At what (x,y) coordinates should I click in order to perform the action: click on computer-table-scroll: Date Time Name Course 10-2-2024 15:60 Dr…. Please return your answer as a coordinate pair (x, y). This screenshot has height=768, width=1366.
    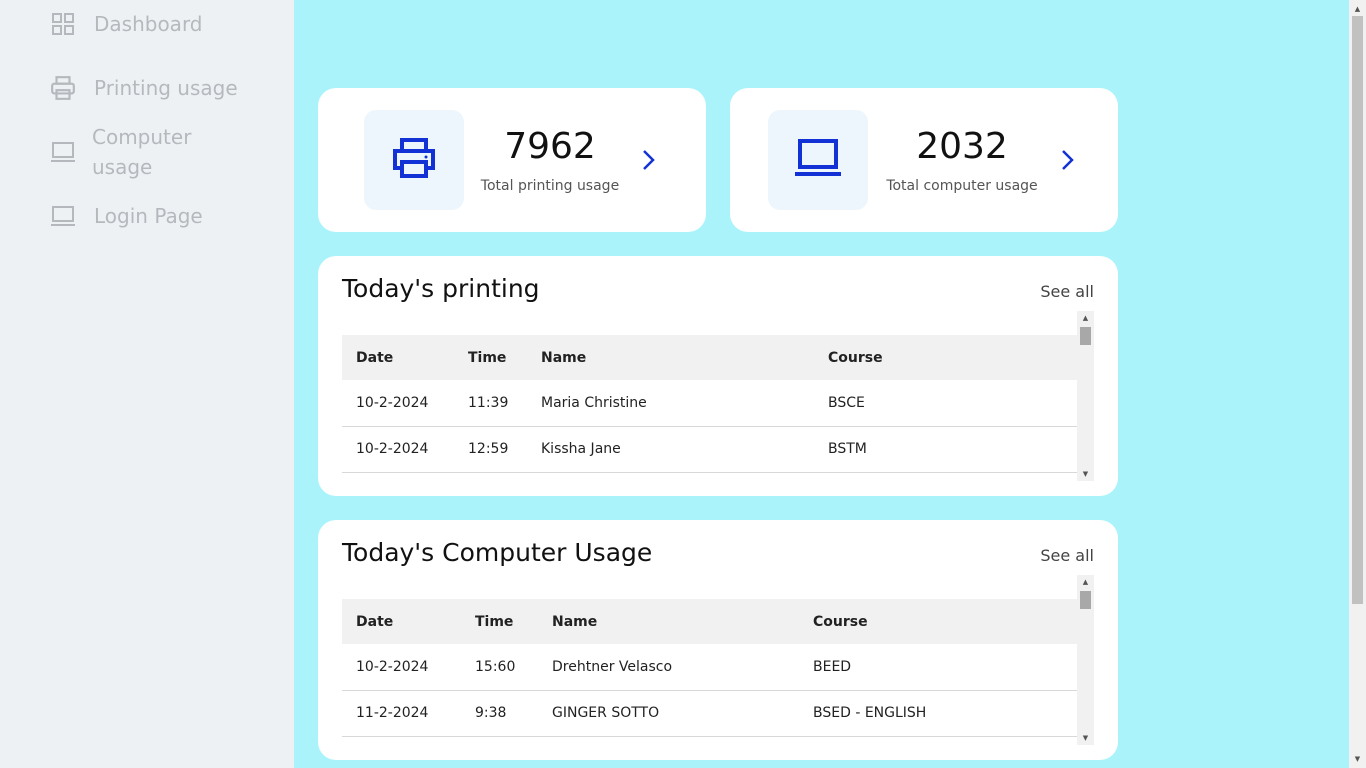
    Looking at the image, I should click on (718, 660).